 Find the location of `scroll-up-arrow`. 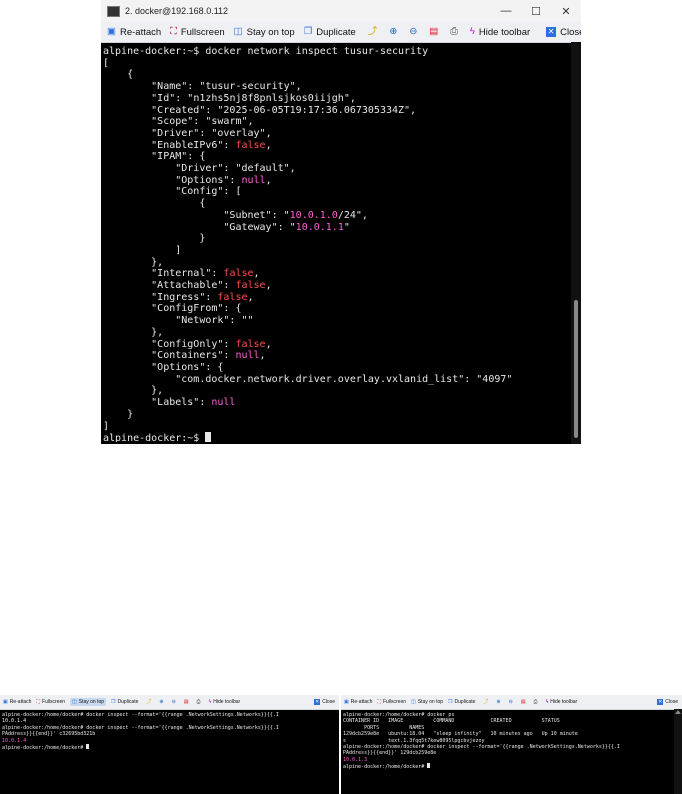

scroll-up-arrow is located at coordinates (678, 712).